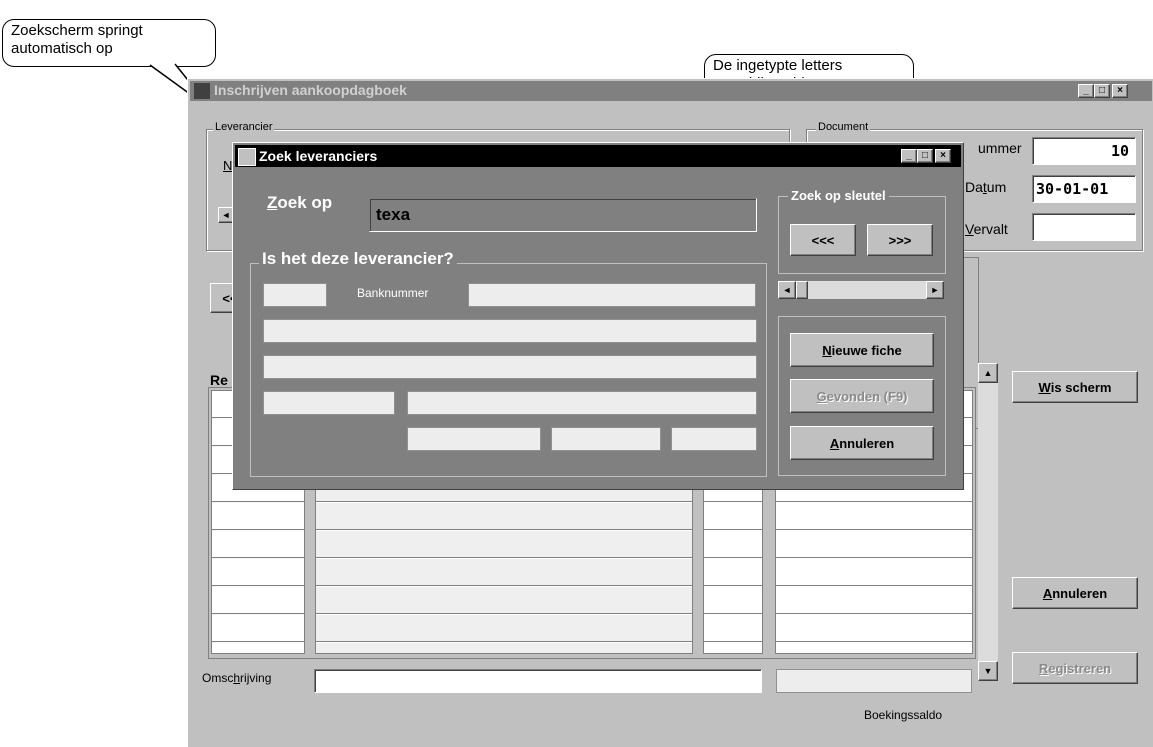  Describe the element at coordinates (874, 681) in the screenshot. I see `saldo-field` at that location.